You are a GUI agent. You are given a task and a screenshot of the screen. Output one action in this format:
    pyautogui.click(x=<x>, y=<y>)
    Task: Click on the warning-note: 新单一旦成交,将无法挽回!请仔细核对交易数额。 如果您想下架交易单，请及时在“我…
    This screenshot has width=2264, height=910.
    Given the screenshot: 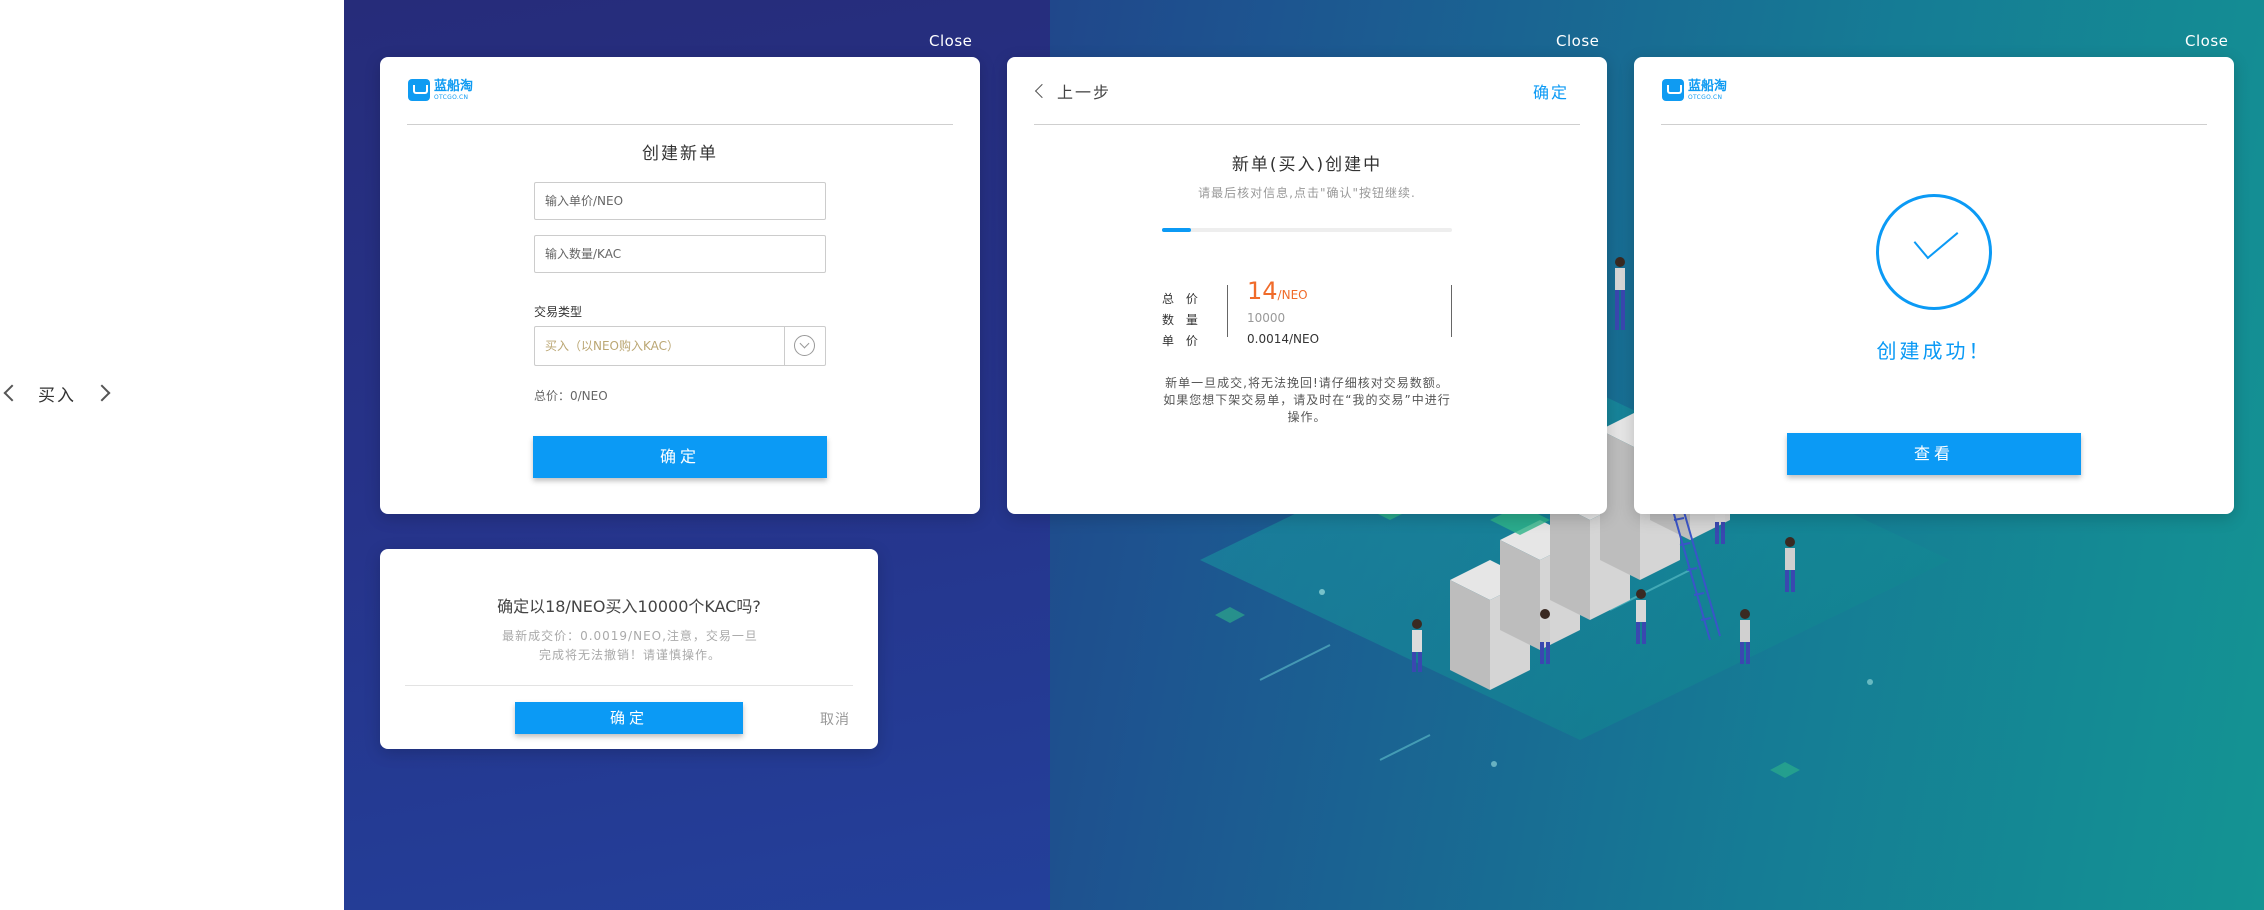 What is the action you would take?
    pyautogui.click(x=1307, y=400)
    